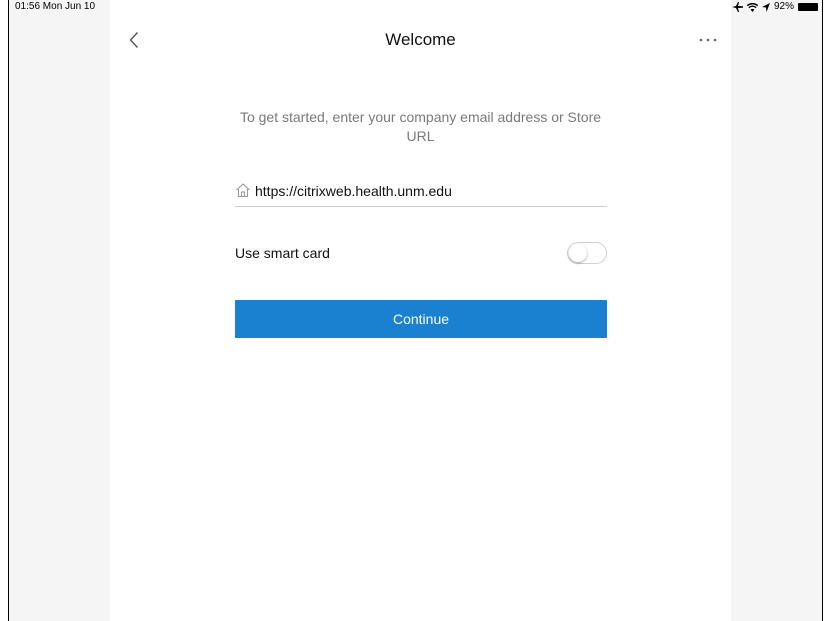 The height and width of the screenshot is (621, 825). I want to click on more-dots-icon, so click(708, 40).